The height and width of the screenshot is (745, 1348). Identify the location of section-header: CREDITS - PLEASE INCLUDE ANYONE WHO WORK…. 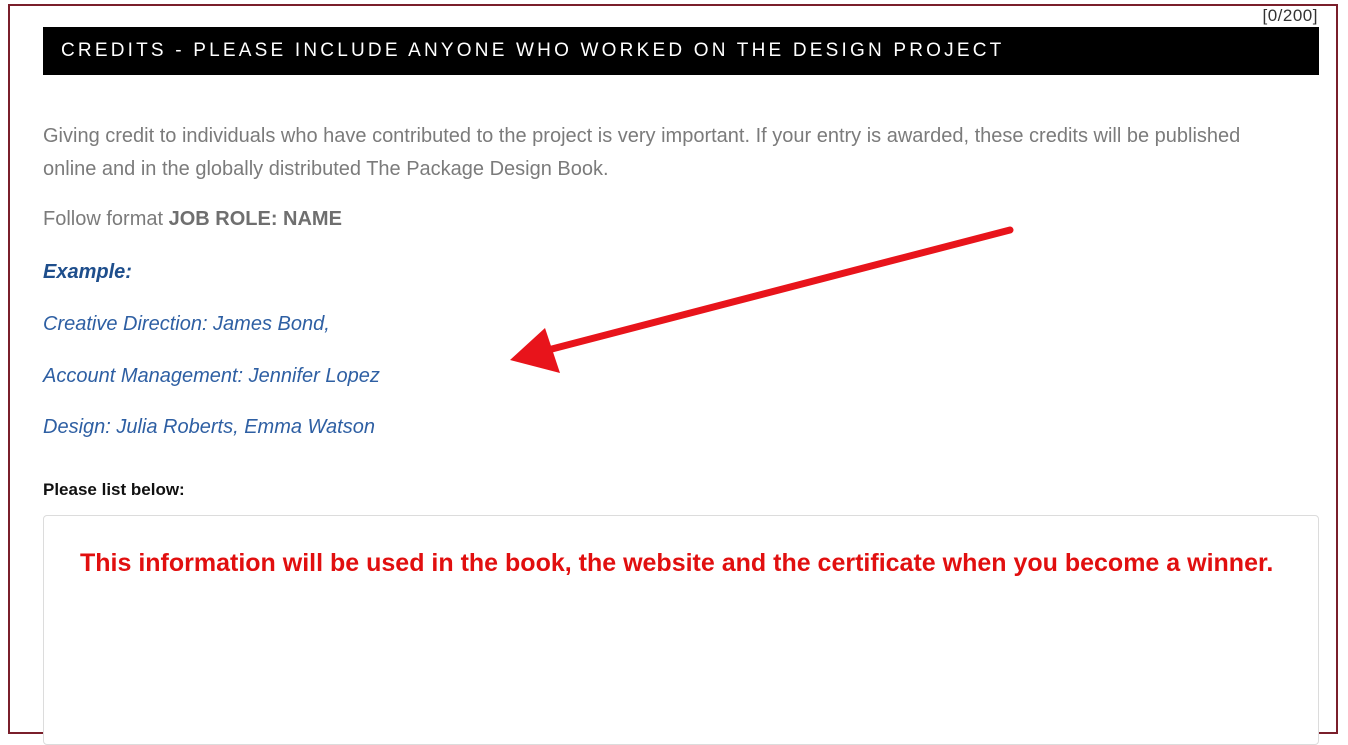
(681, 51).